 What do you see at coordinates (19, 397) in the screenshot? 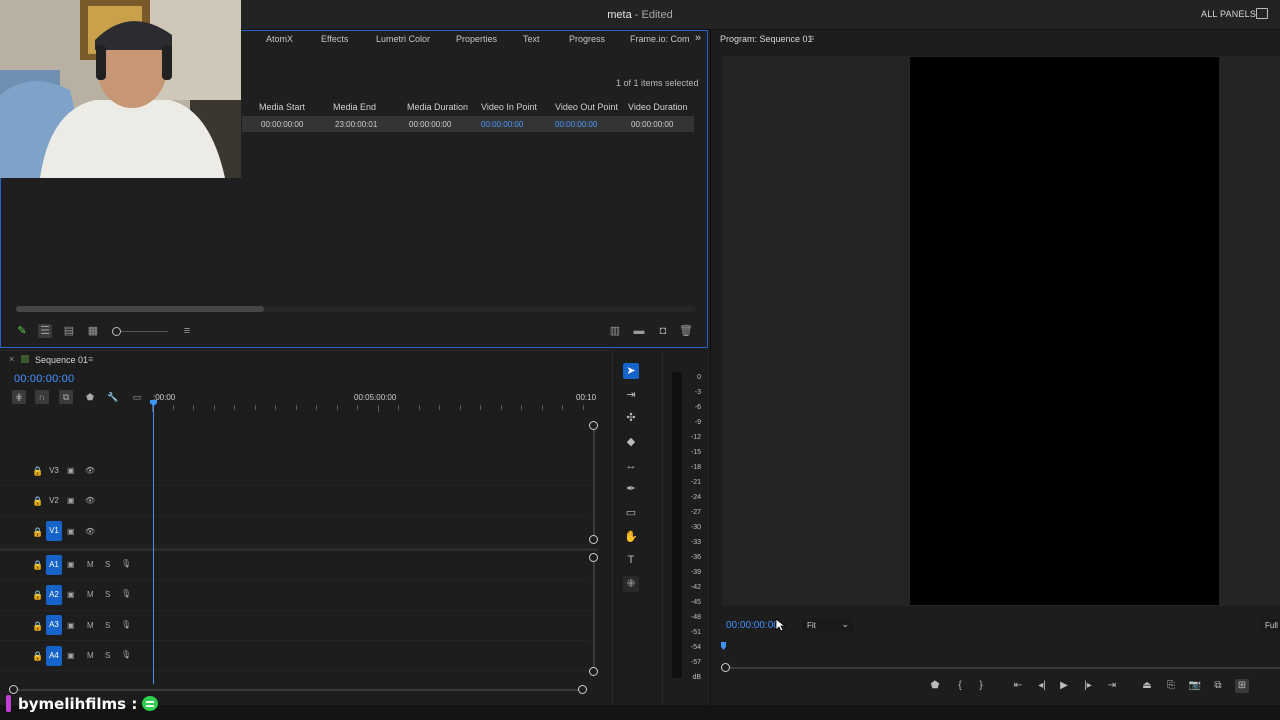
I see `nest-toggle-icon: ⋕` at bounding box center [19, 397].